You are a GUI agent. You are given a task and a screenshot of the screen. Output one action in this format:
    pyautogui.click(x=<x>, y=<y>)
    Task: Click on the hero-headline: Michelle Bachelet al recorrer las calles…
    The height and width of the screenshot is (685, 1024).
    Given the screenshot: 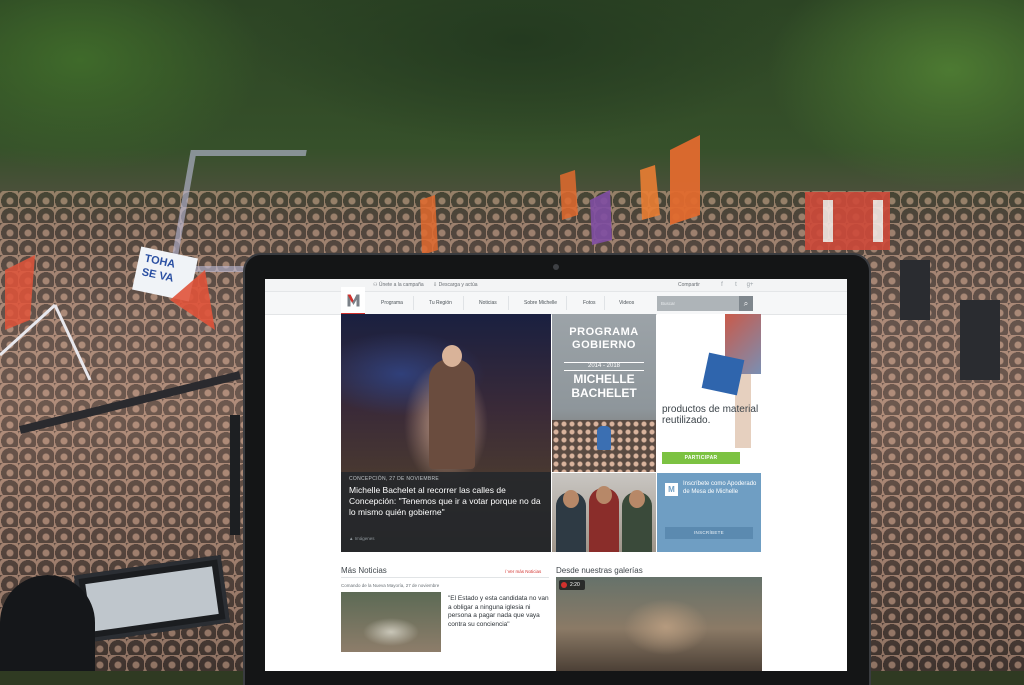 What is the action you would take?
    pyautogui.click(x=448, y=501)
    